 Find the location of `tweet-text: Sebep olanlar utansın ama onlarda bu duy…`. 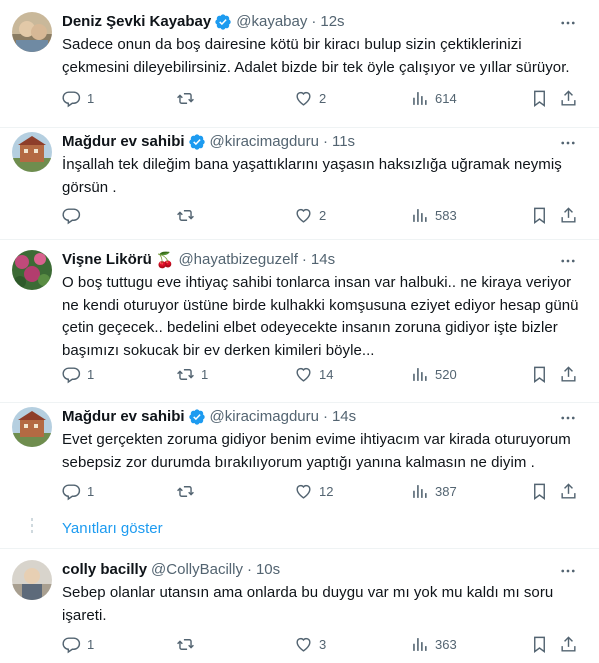

tweet-text: Sebep olanlar utansın ama onlarda bu duy… is located at coordinates (308, 604).